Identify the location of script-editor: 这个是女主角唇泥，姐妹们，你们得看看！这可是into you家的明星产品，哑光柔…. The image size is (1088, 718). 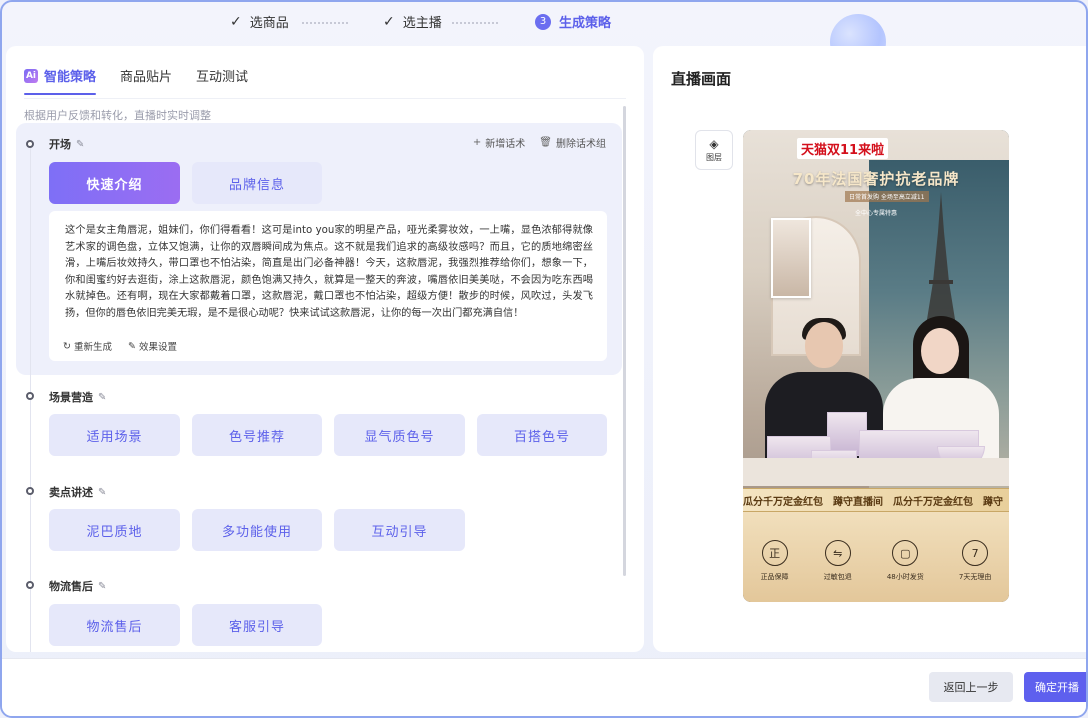
(328, 286).